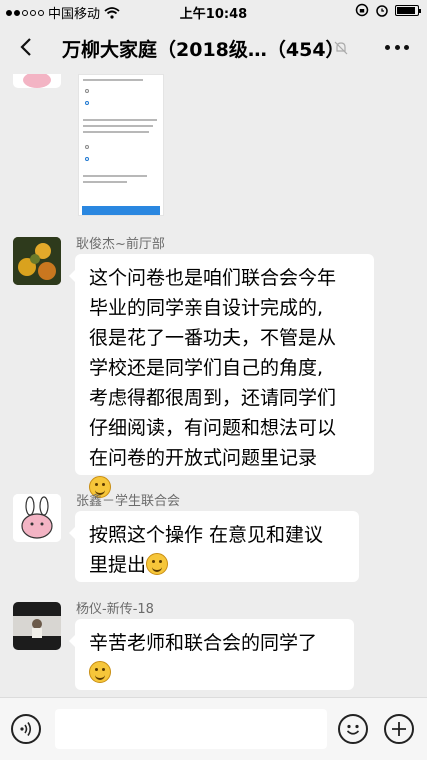 This screenshot has width=427, height=760. I want to click on sender-name: 杨仪-新传-18, so click(115, 609).